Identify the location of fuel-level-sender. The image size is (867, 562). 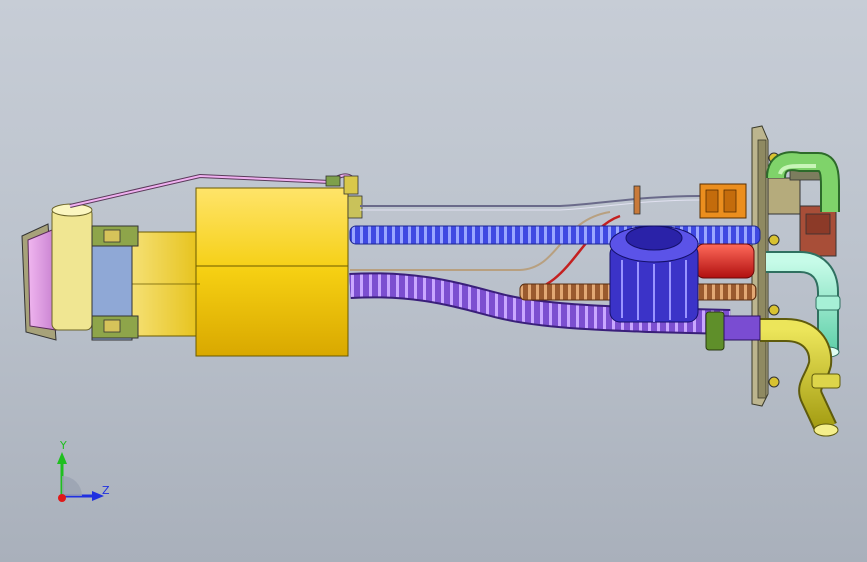
(725, 261).